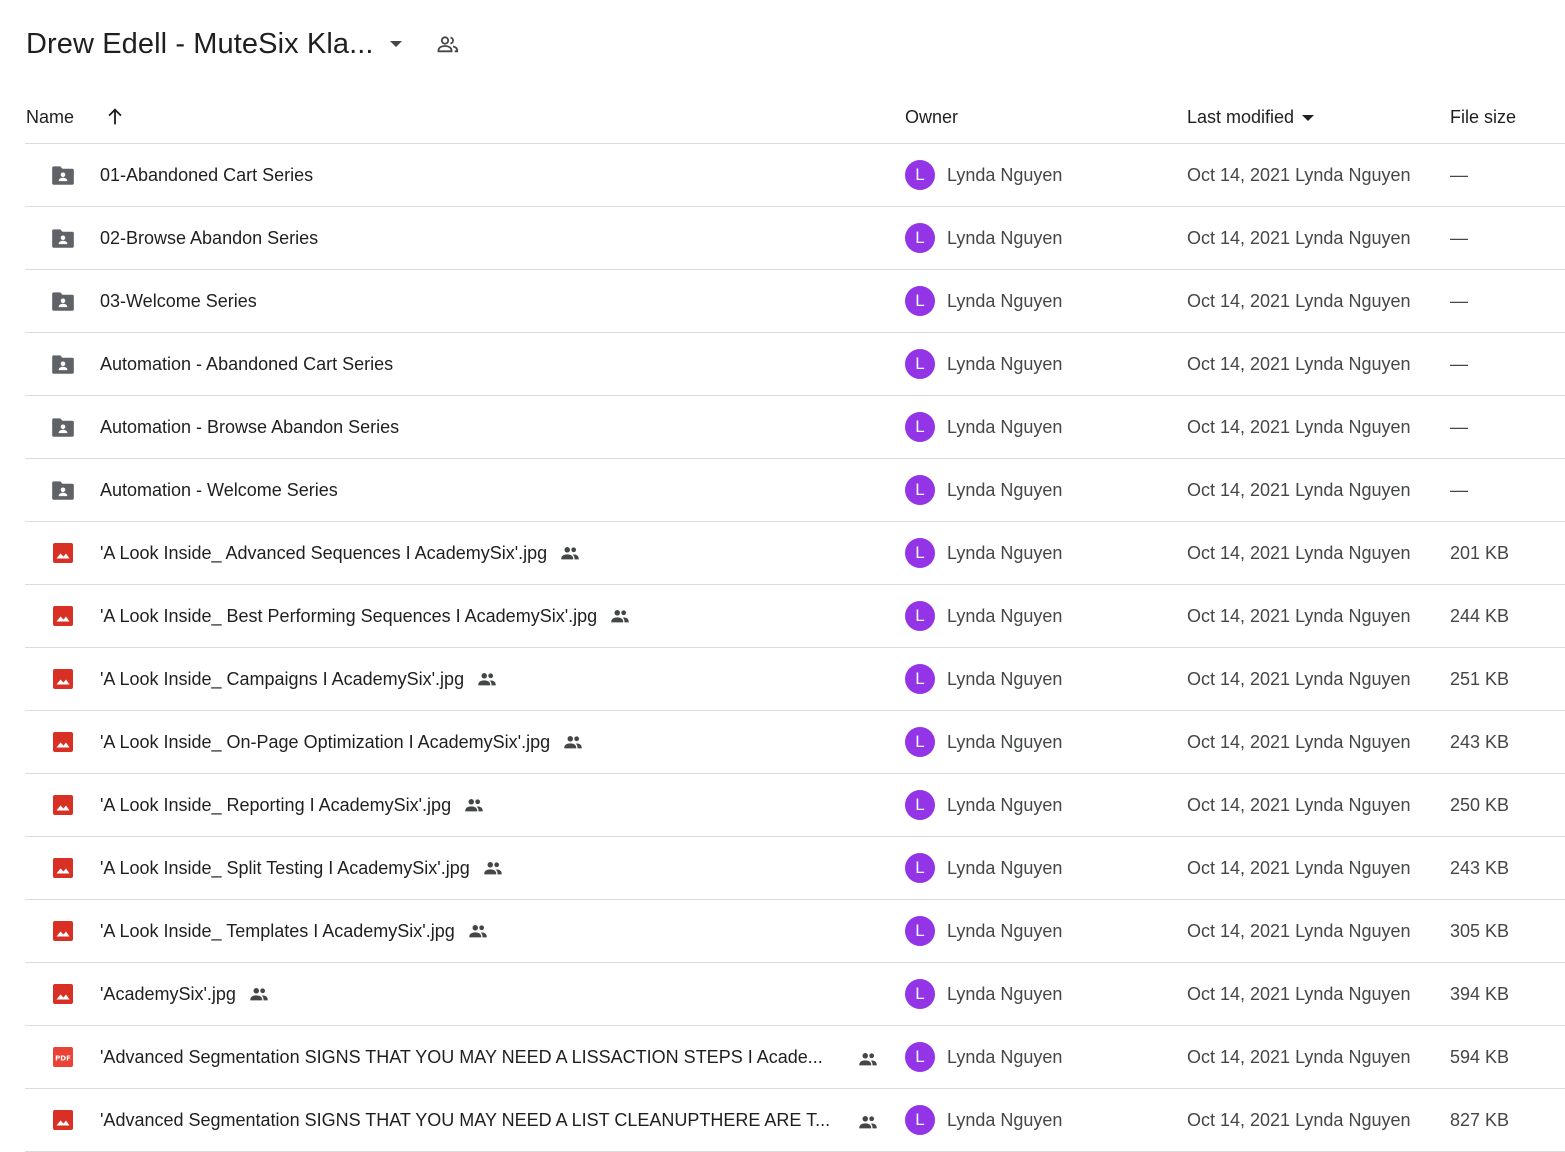  Describe the element at coordinates (1480, 804) in the screenshot. I see `file-size: 250 KB` at that location.